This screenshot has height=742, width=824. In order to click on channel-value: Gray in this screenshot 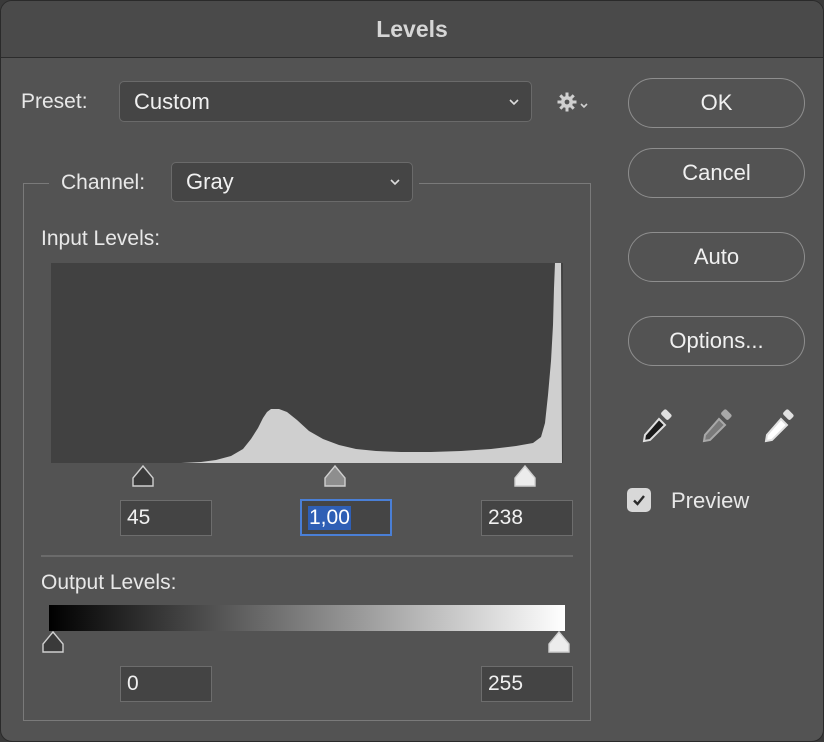, I will do `click(210, 181)`.